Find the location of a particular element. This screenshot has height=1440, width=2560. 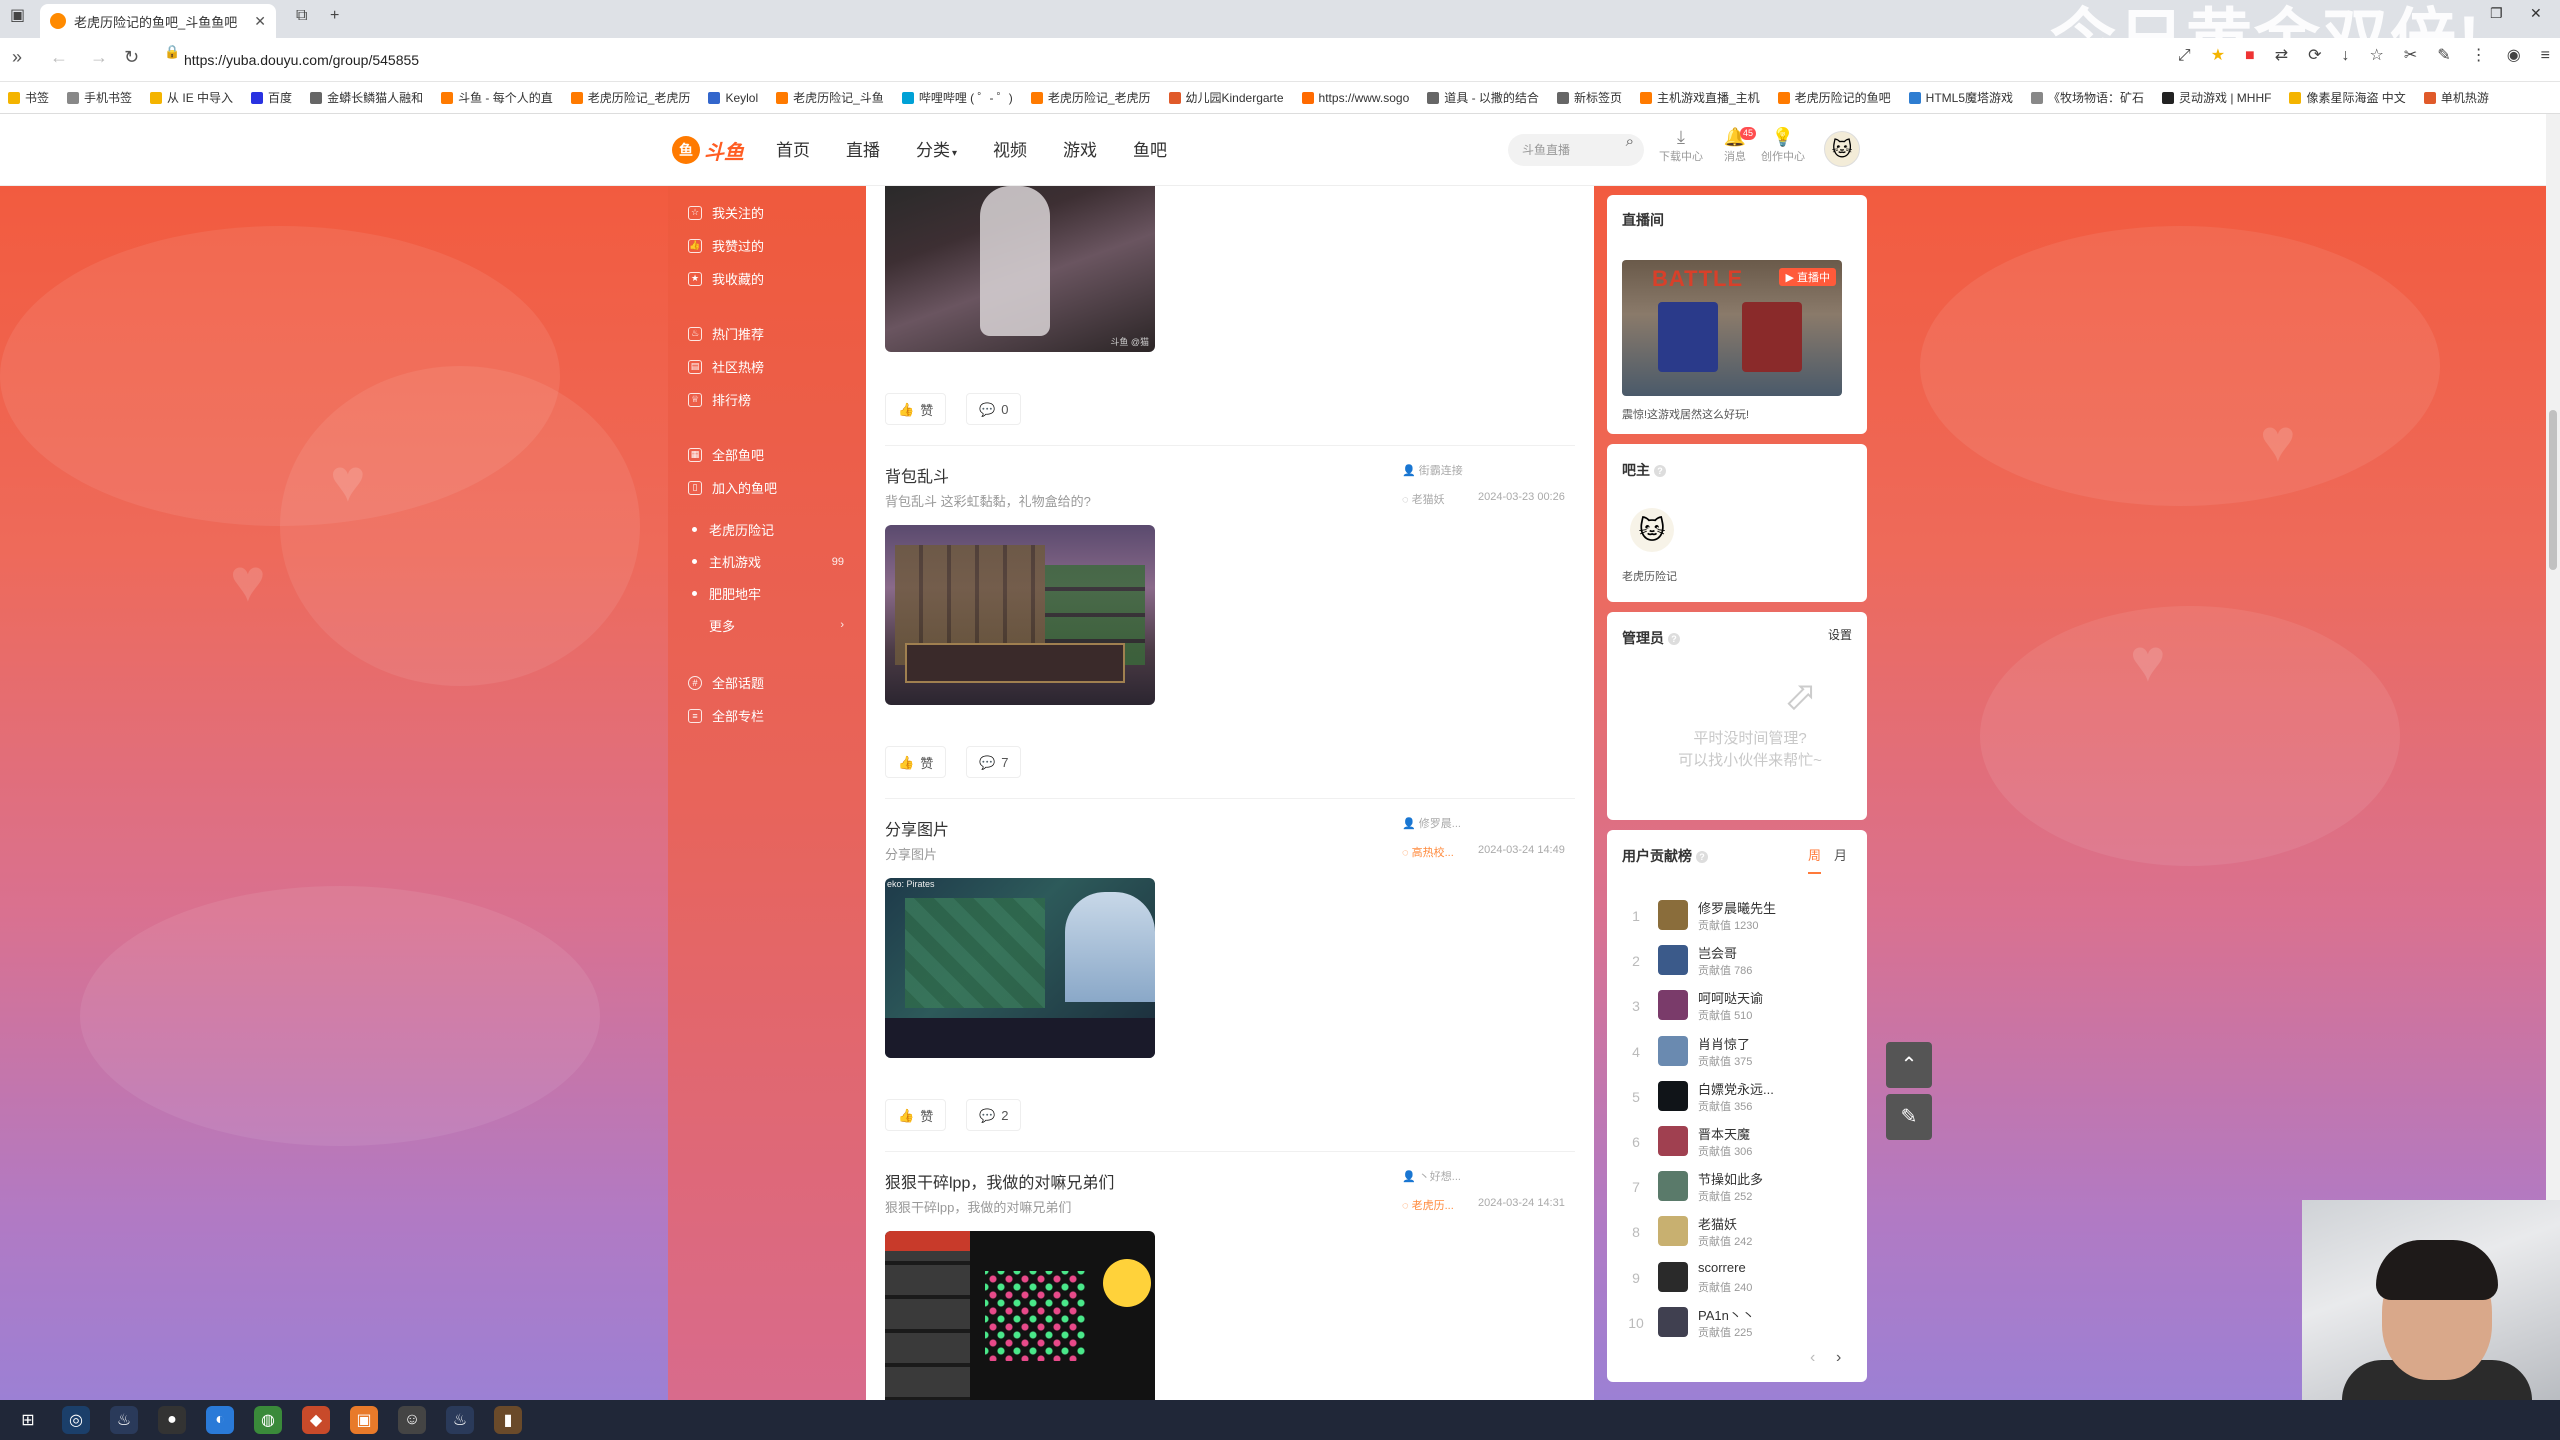

restore-window-icon: ❐ is located at coordinates (2496, 13).